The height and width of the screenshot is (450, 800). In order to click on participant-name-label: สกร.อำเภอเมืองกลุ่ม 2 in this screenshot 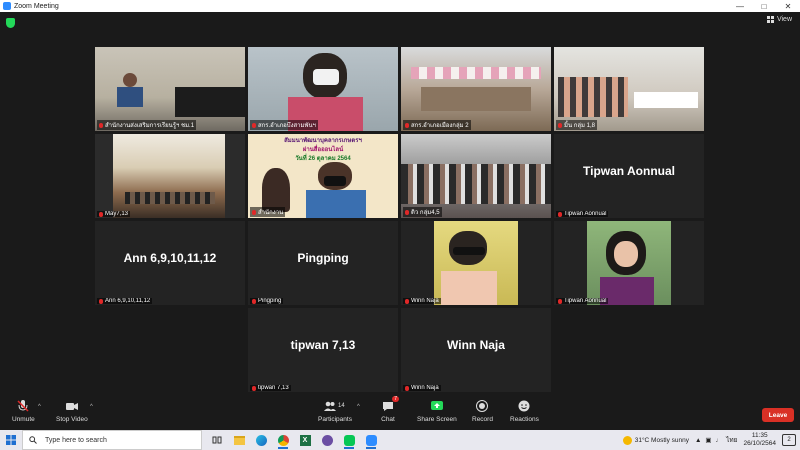, I will do `click(437, 125)`.